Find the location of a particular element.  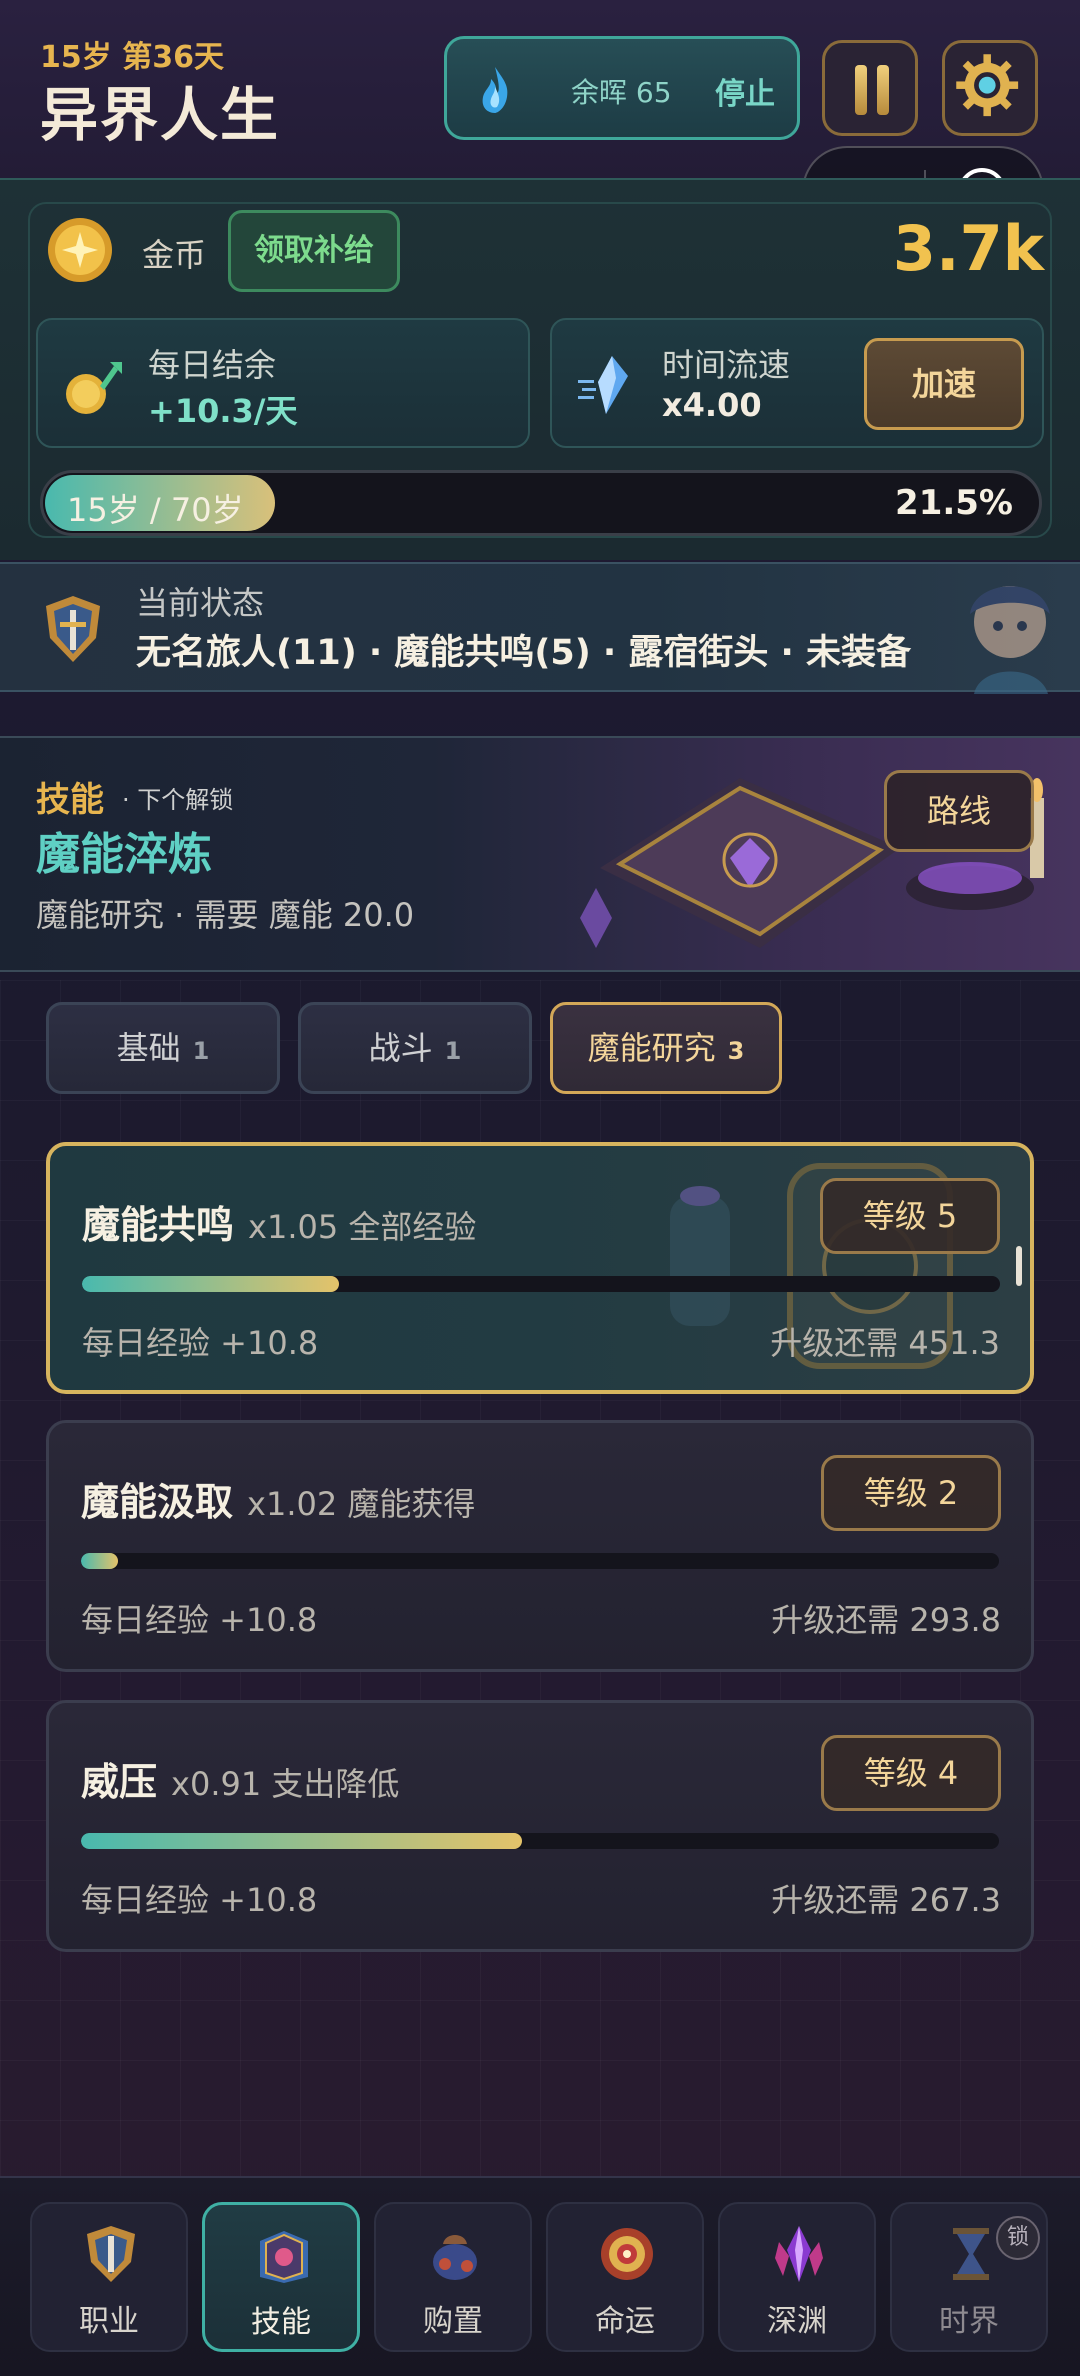

nav-item-fate: 命运 is located at coordinates (625, 2277).